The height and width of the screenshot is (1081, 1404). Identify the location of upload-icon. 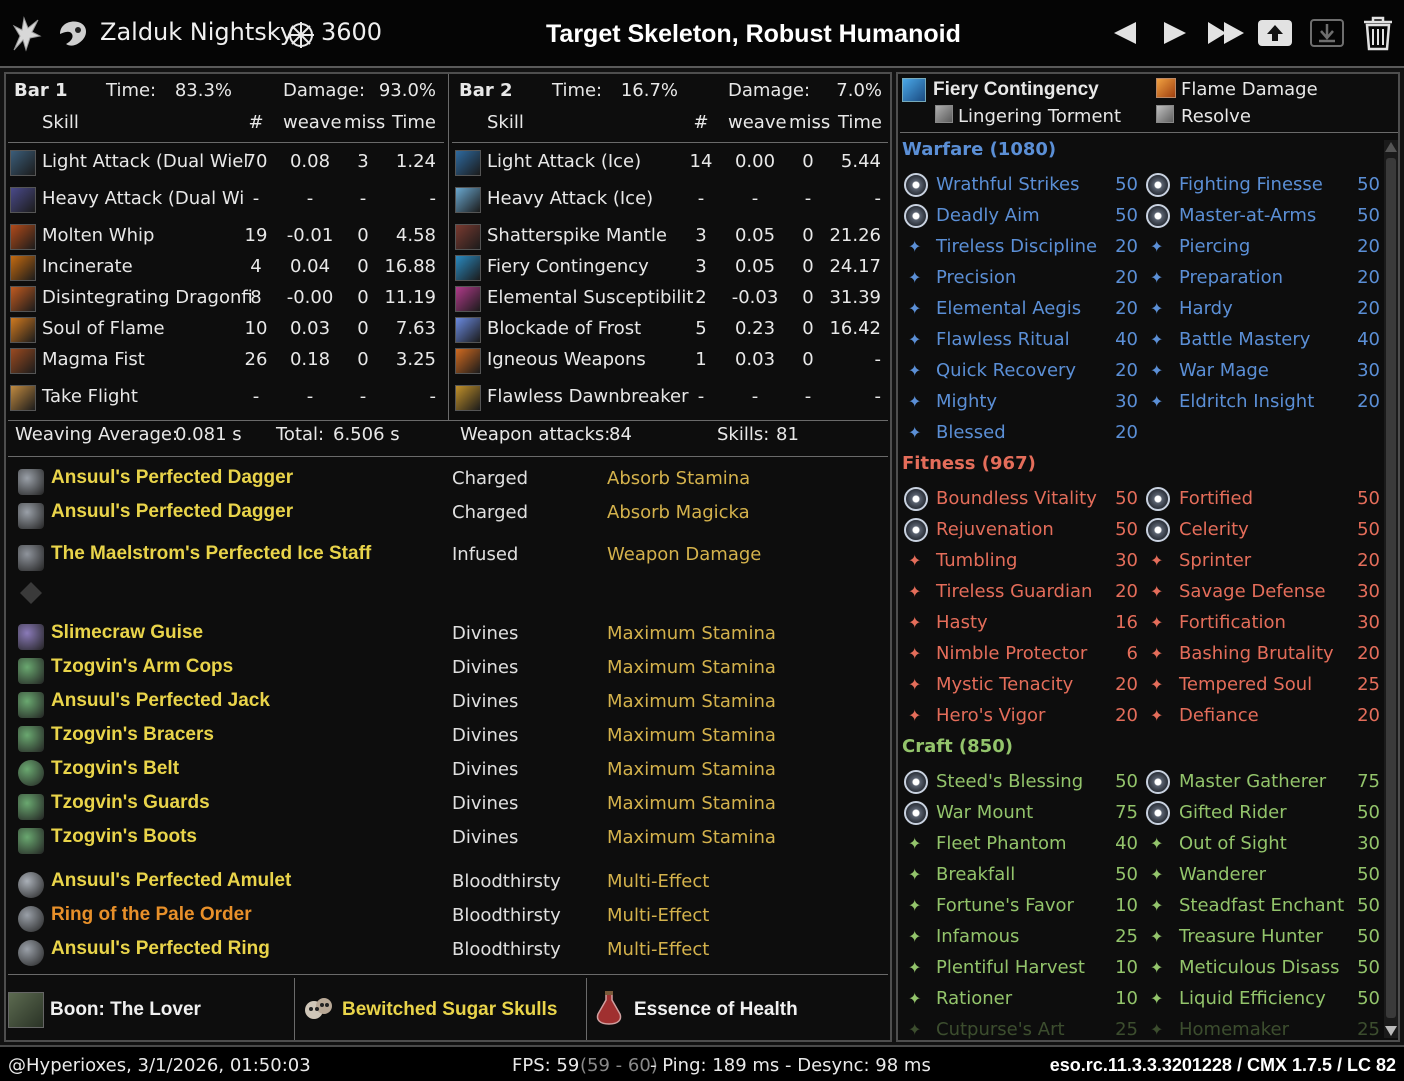
(1275, 33).